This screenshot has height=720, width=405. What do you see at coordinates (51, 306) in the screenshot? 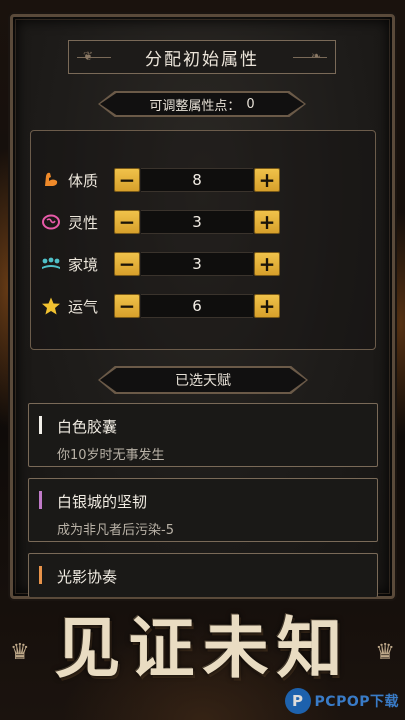
I see `star-icon` at bounding box center [51, 306].